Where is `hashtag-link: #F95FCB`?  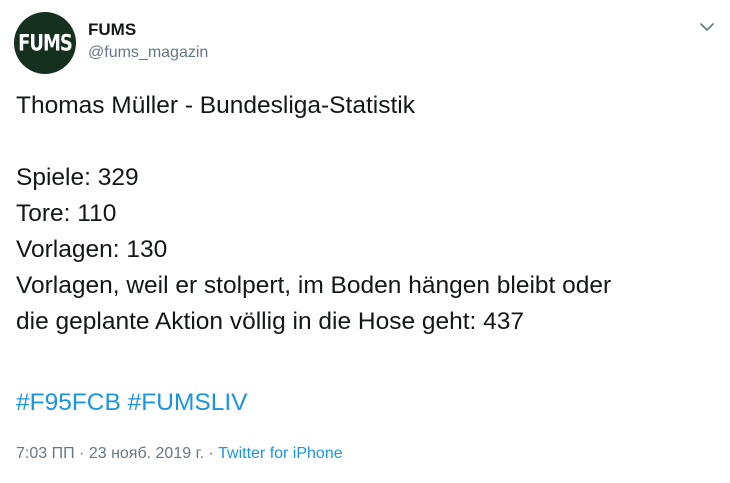
hashtag-link: #F95FCB is located at coordinates (68, 402).